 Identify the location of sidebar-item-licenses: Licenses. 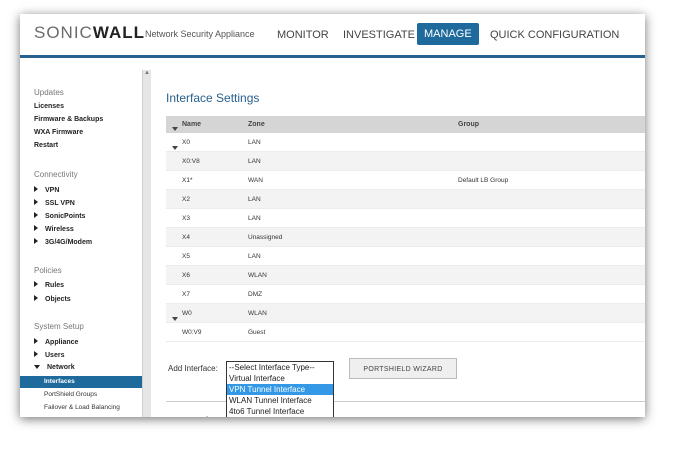
(49, 106).